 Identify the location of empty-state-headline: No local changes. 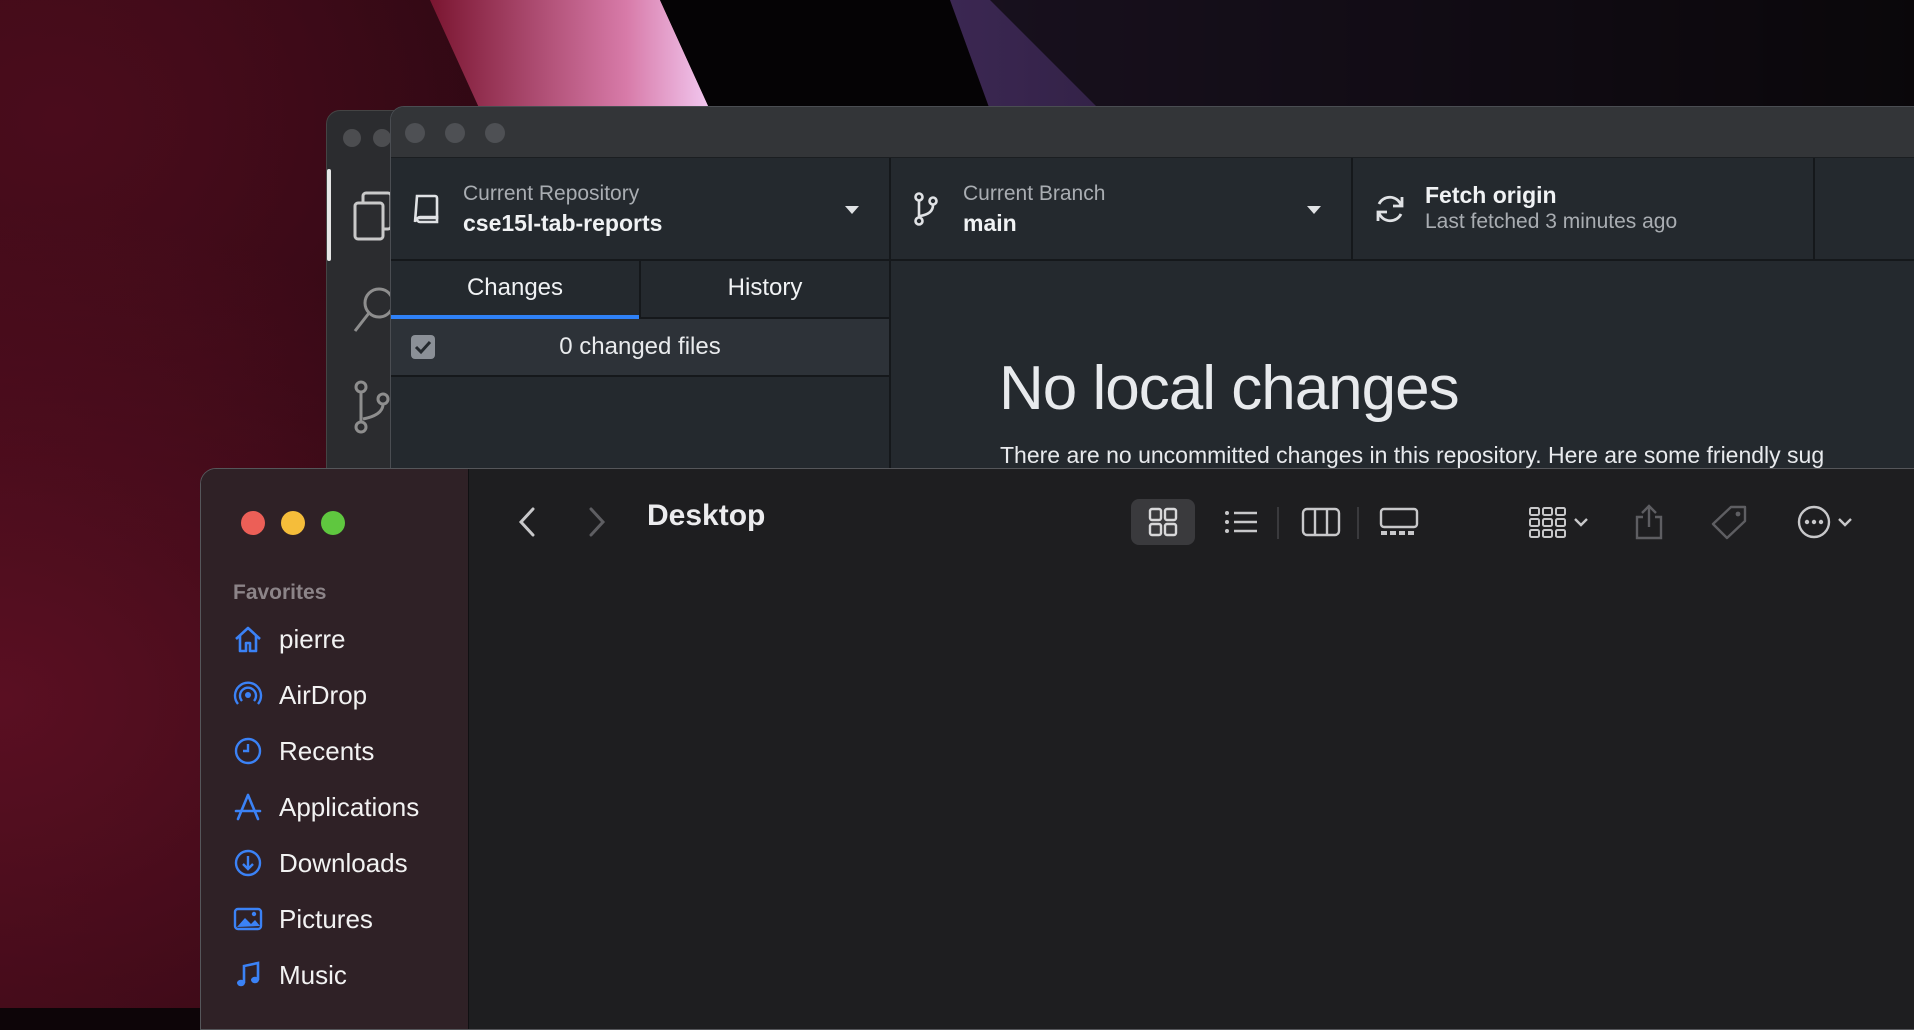
(1229, 388).